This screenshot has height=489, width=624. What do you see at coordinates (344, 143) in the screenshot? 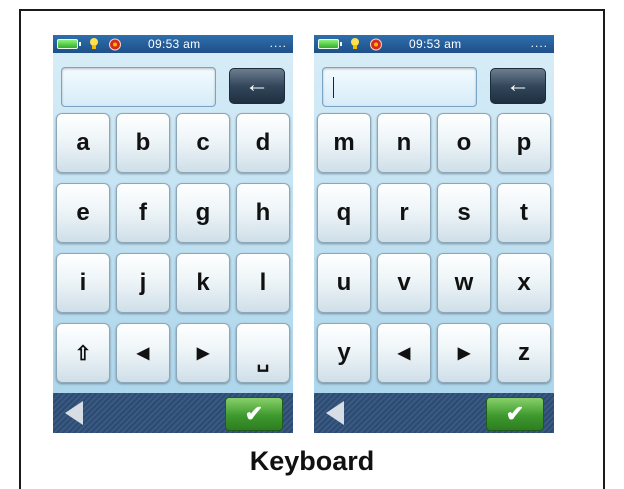
I see `key-m: m` at bounding box center [344, 143].